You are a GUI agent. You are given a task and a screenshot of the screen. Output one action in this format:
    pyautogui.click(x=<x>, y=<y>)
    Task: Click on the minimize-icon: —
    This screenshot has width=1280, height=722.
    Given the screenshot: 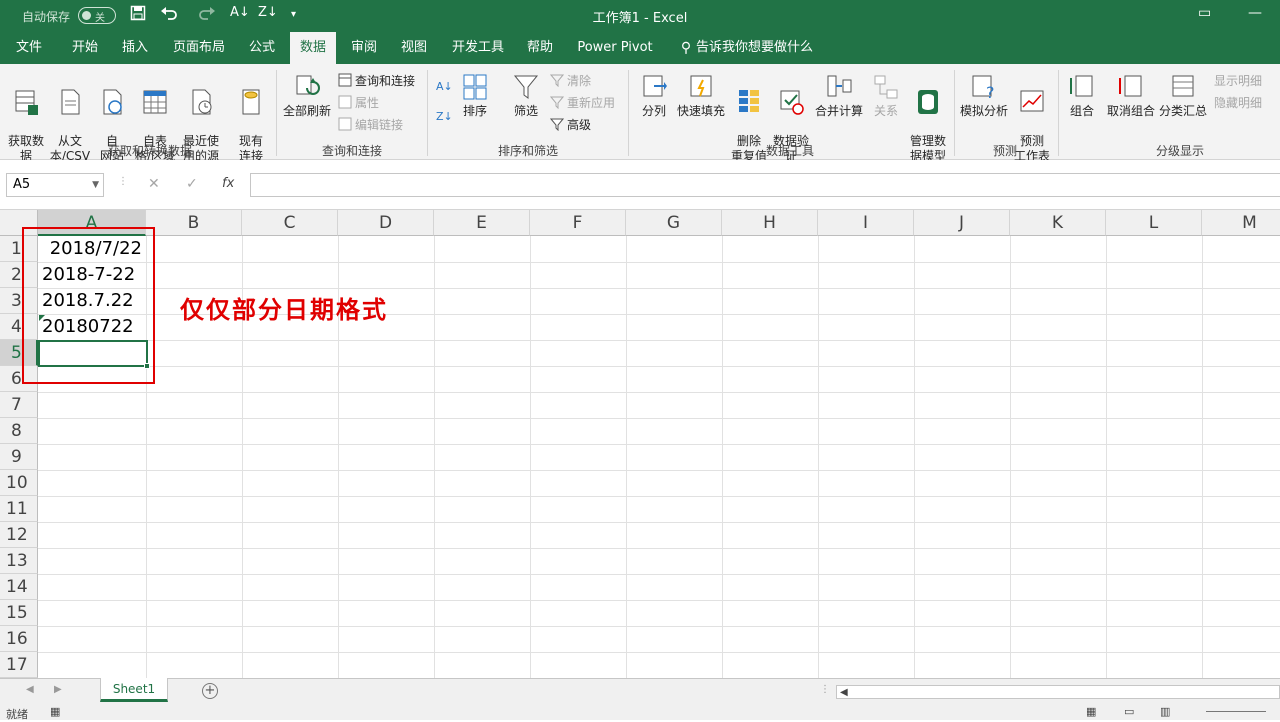 What is the action you would take?
    pyautogui.click(x=1255, y=13)
    